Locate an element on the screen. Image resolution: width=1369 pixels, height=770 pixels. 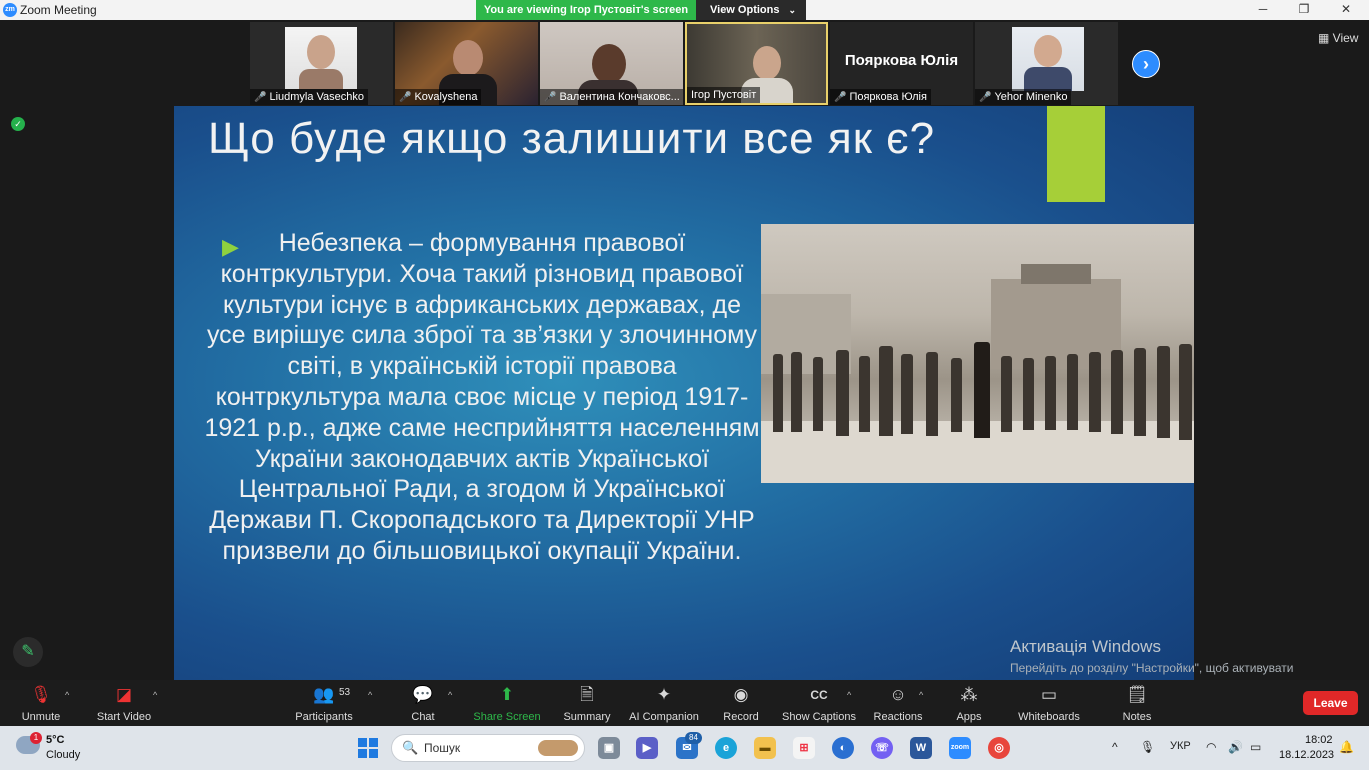
participant-tile-active-speaker: Ігор Пустовіт is located at coordinates (756, 63).